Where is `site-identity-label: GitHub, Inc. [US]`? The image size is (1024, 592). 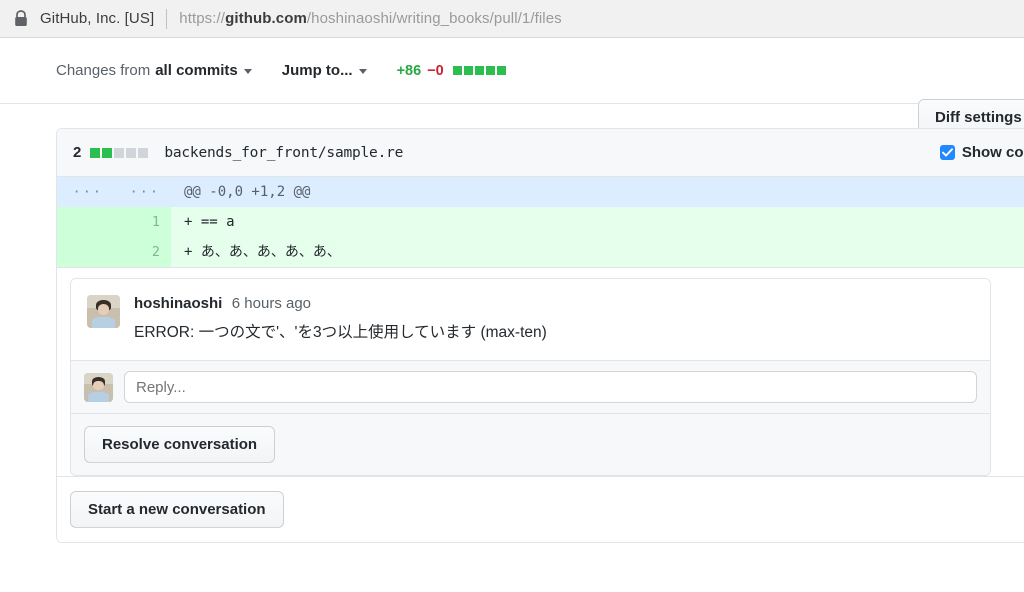
site-identity-label: GitHub, Inc. [US] is located at coordinates (97, 18).